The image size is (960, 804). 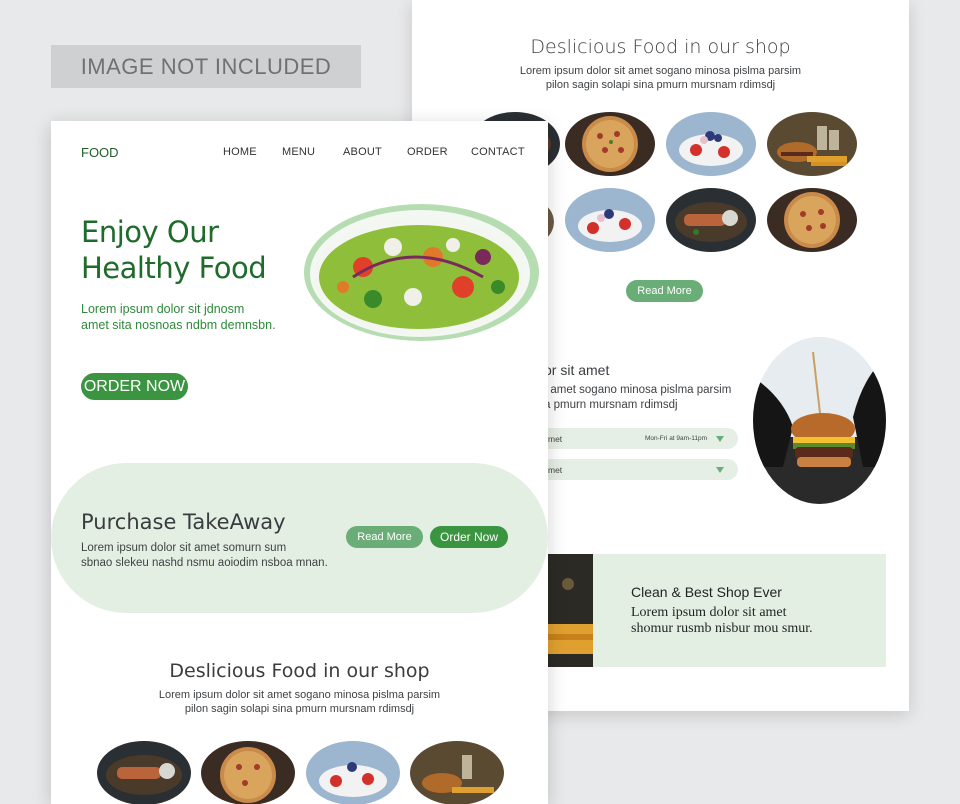 I want to click on nav-contact: CONTACT, so click(x=498, y=152).